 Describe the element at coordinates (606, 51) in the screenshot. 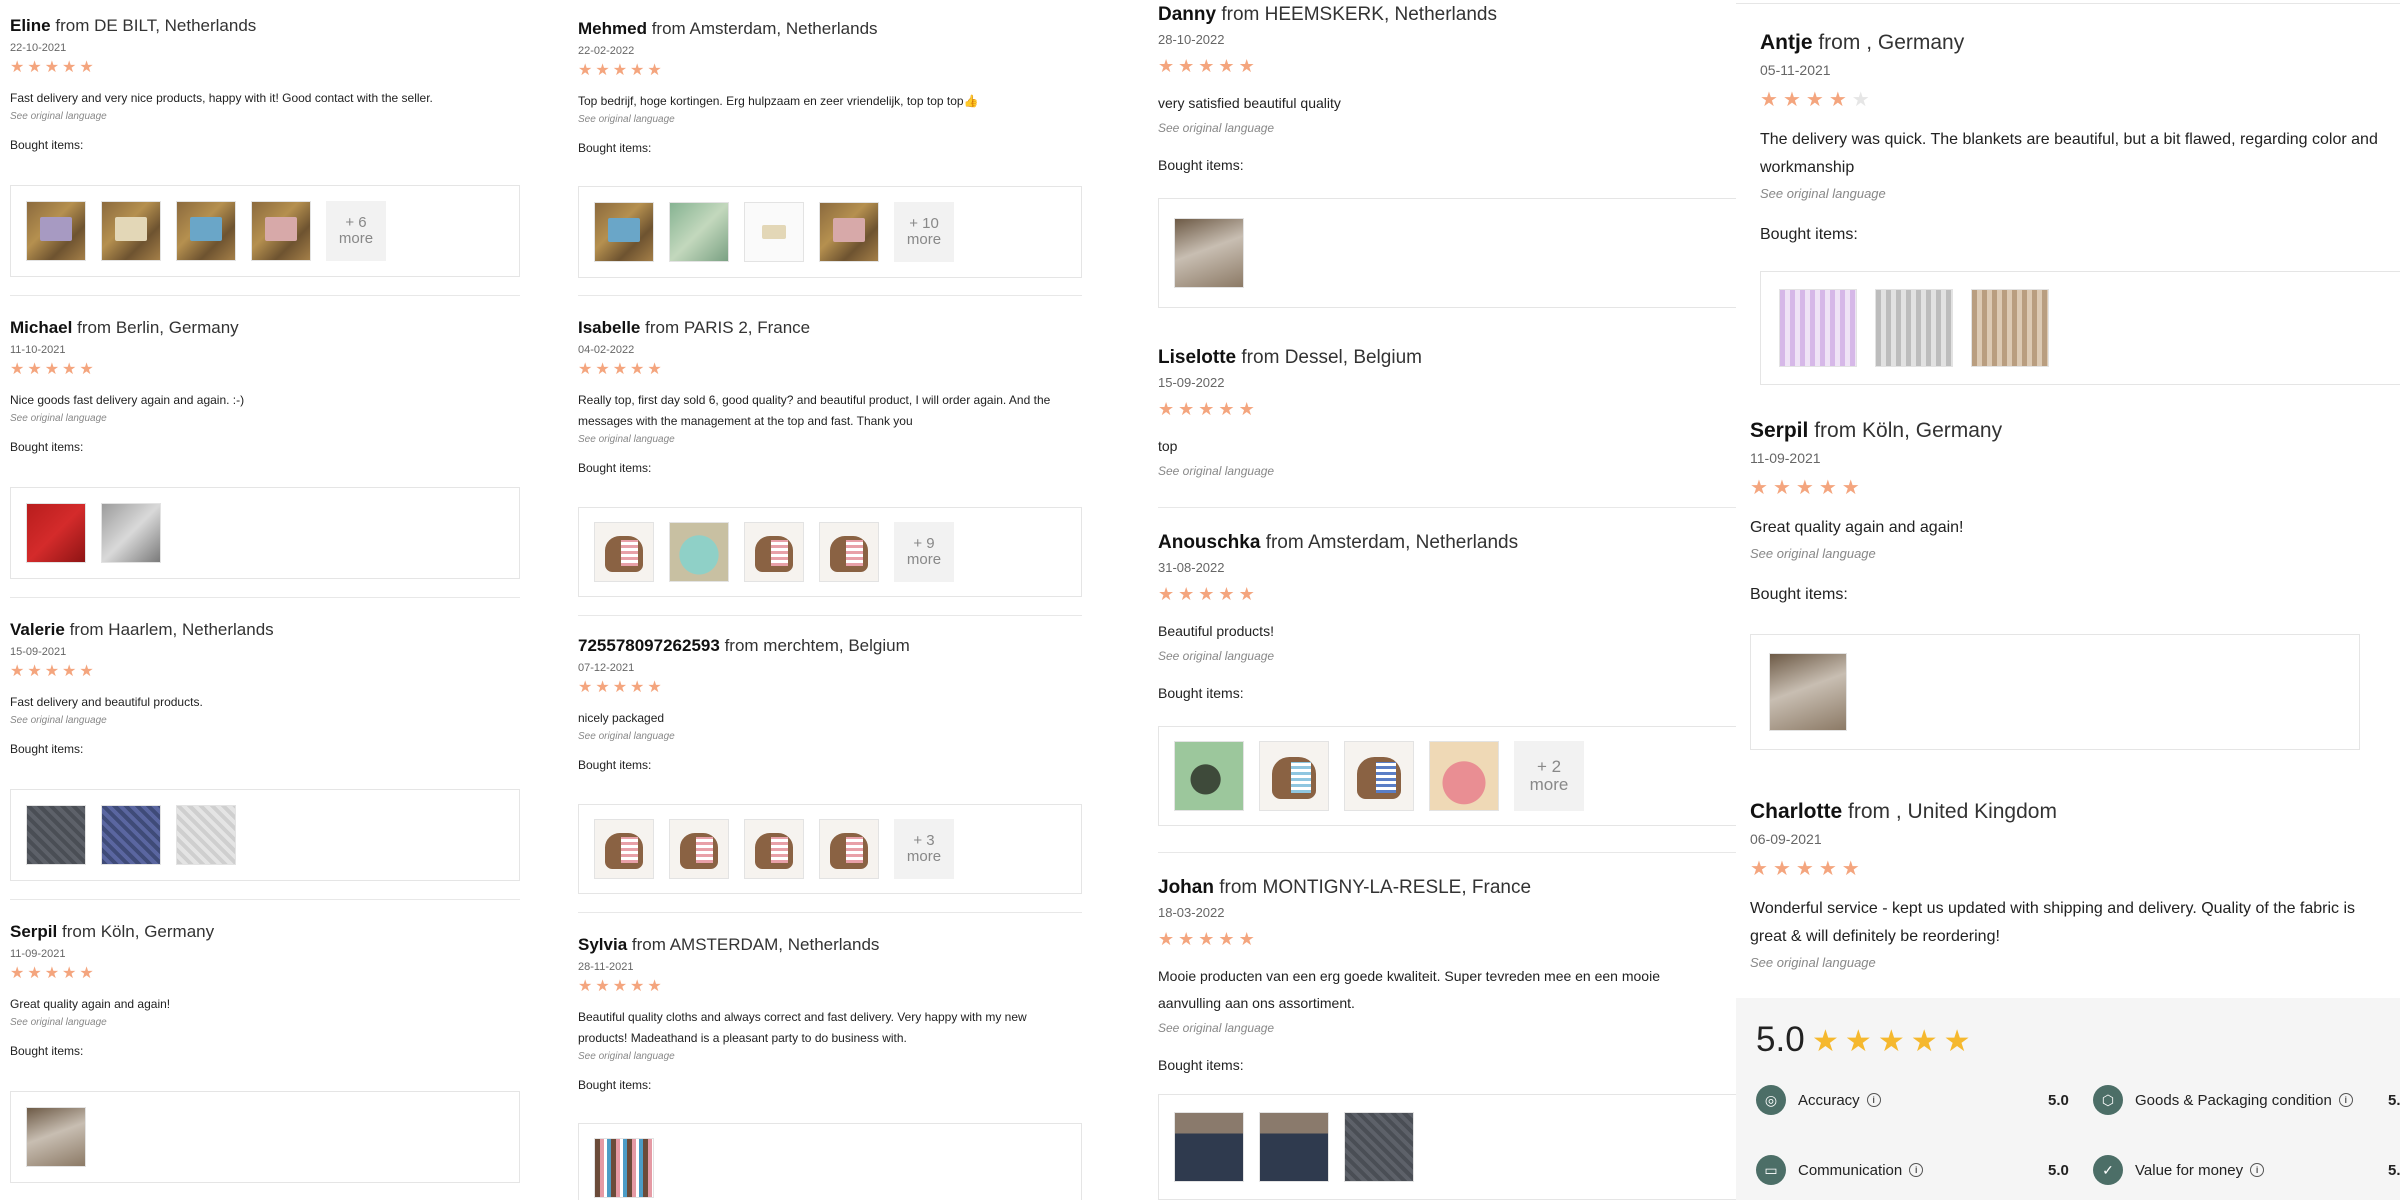

I see `review-date: 22-02-2022` at that location.